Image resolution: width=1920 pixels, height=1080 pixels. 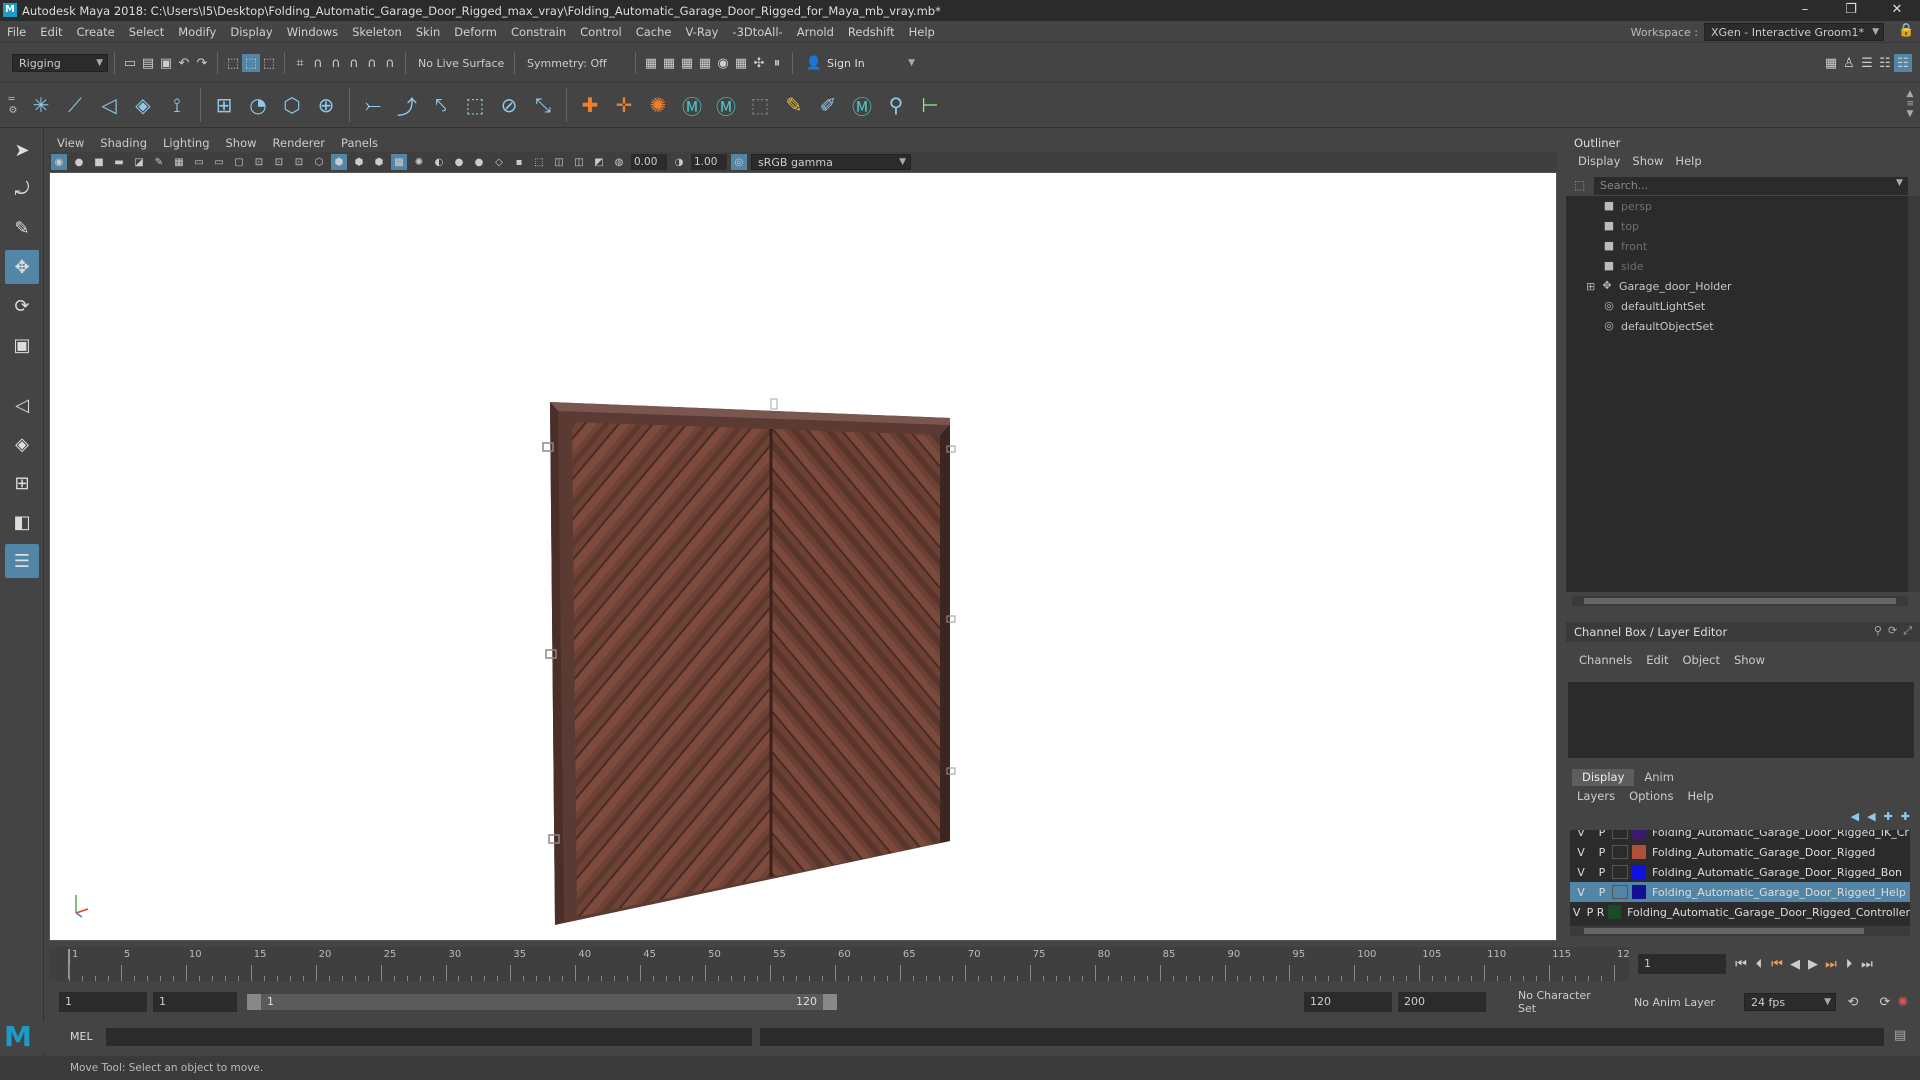 I want to click on safe-action-icon: ⊡, so click(x=279, y=162).